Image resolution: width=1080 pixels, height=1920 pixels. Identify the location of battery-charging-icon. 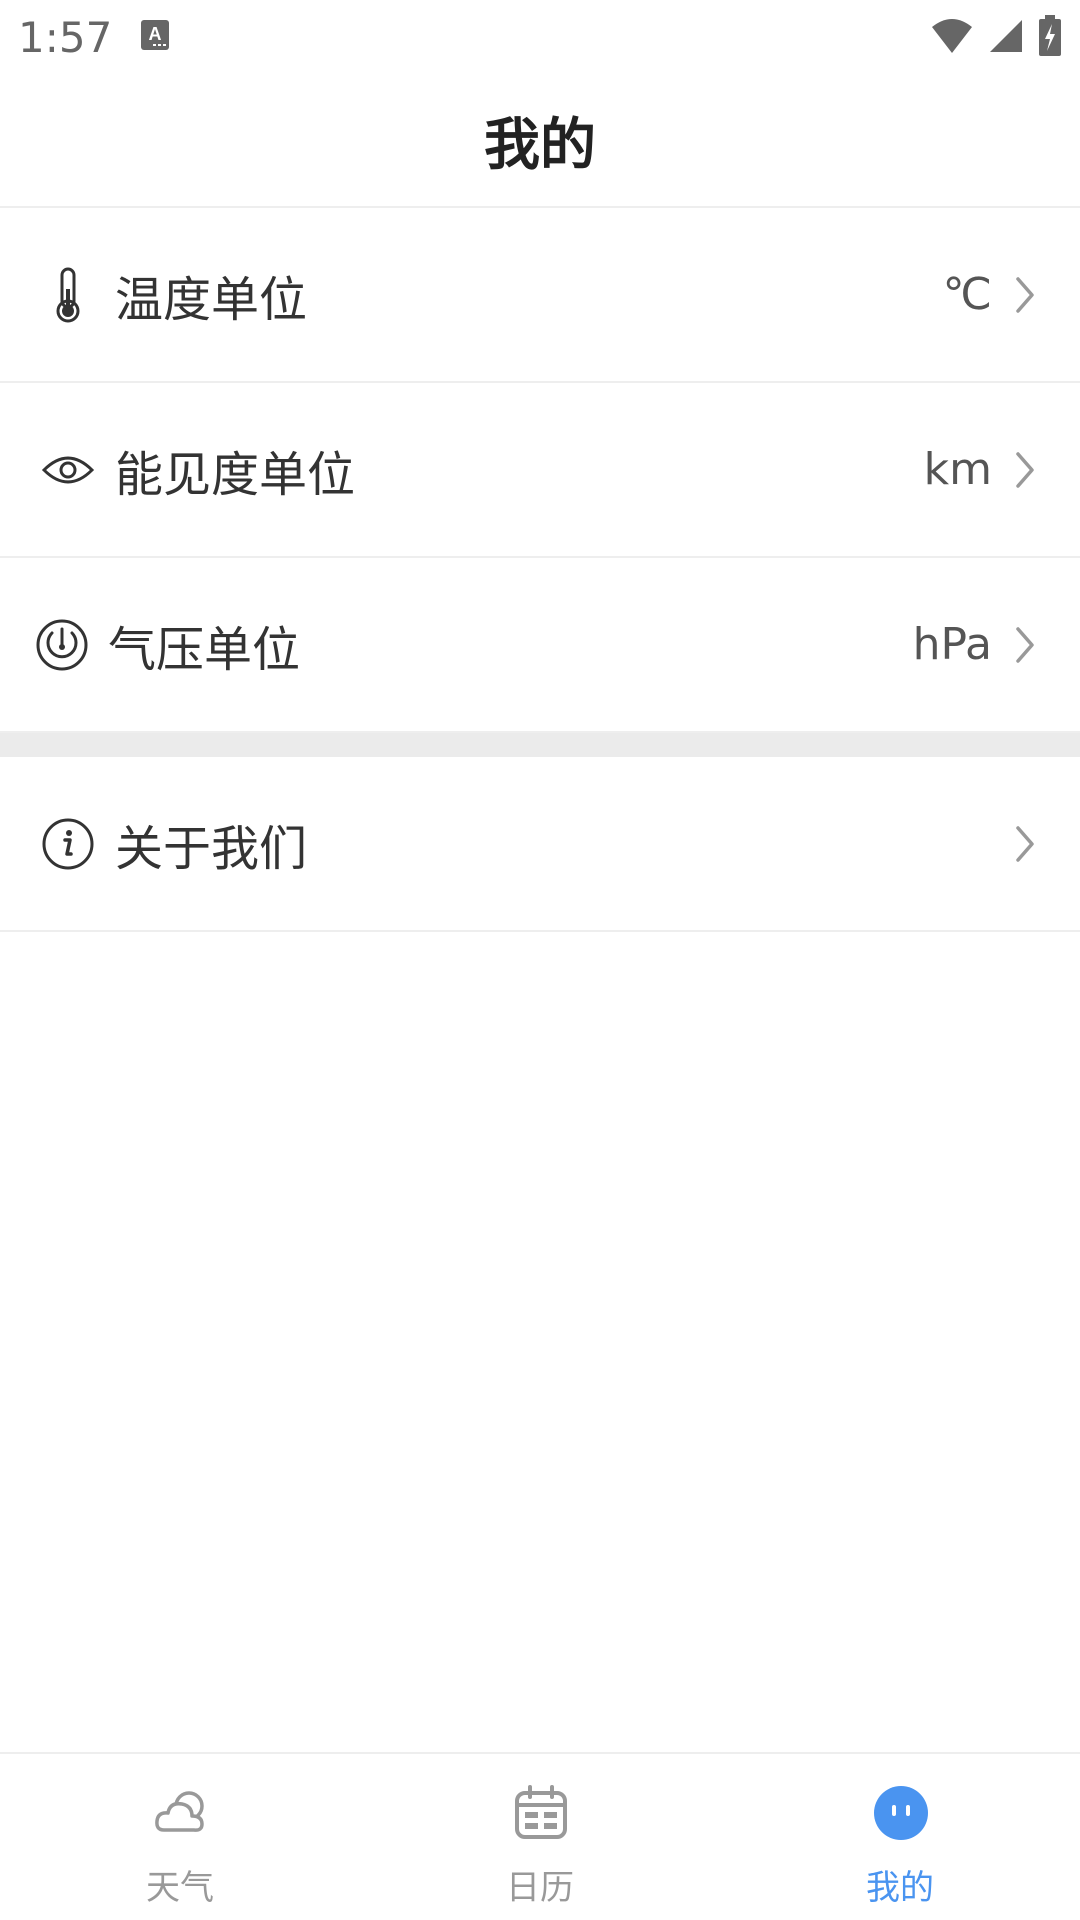
(1050, 35).